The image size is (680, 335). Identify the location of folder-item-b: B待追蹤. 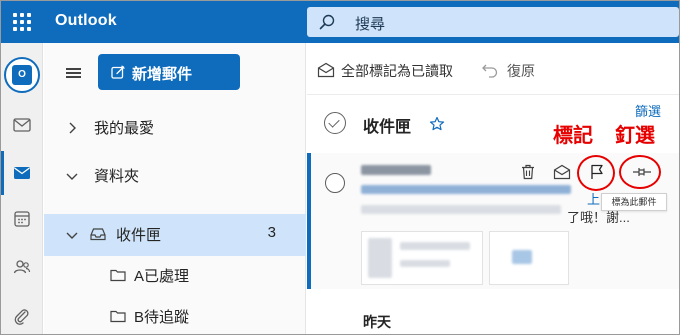
(175, 315).